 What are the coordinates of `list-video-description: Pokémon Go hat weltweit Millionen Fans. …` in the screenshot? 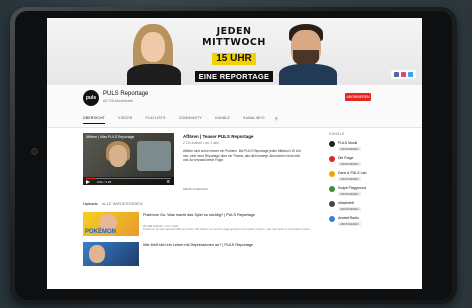 It's located at (228, 229).